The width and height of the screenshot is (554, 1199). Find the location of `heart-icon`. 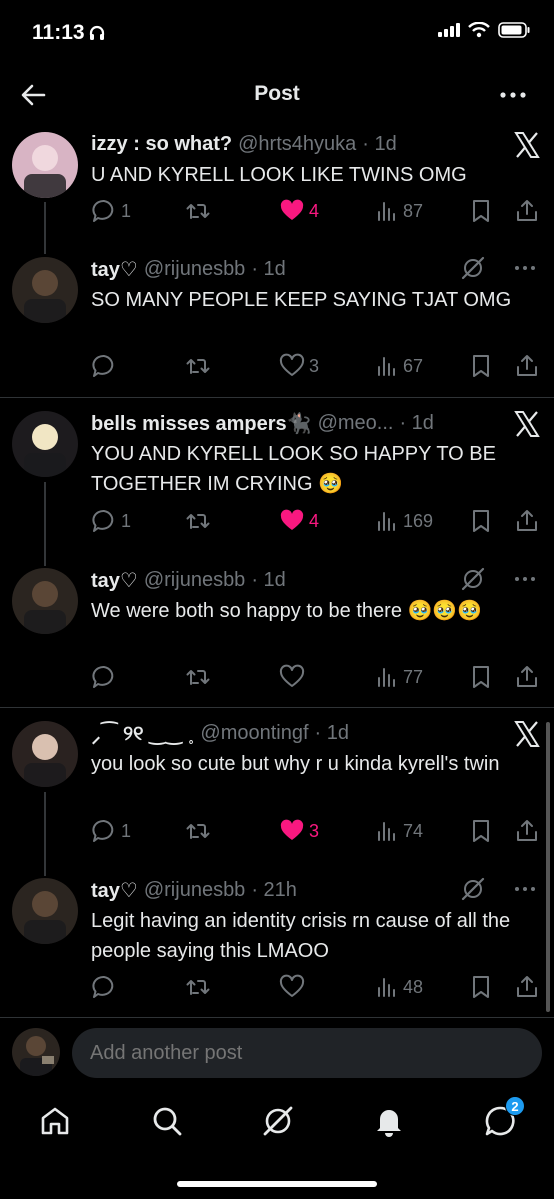

heart-icon is located at coordinates (292, 829).